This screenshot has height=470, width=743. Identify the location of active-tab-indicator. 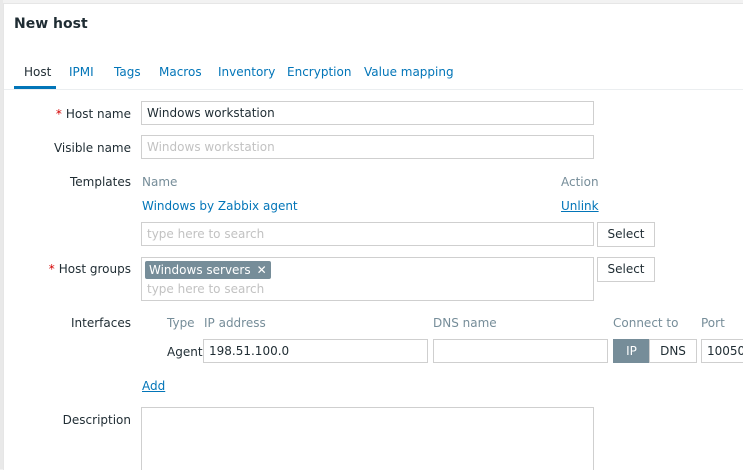
(35, 87).